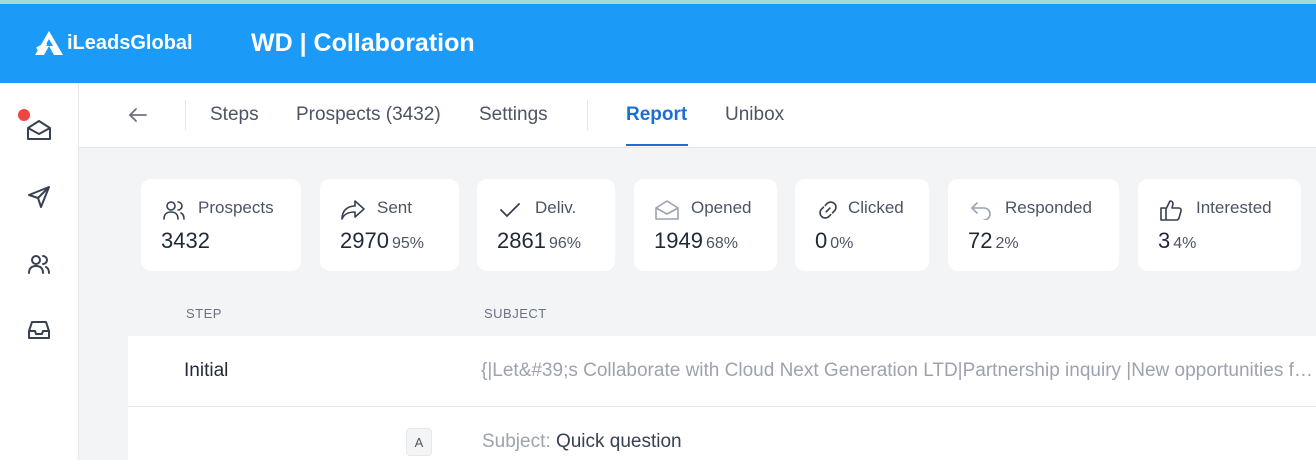 This screenshot has height=460, width=1316. Describe the element at coordinates (539, 240) in the screenshot. I see `stat-value: 2861 96%` at that location.